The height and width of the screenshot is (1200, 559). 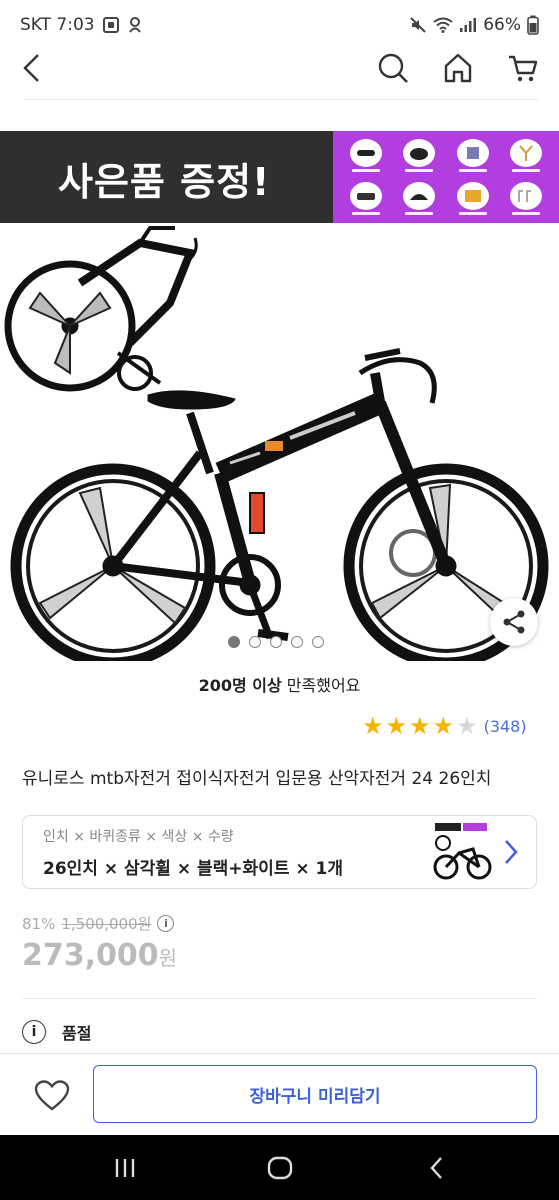 What do you see at coordinates (462, 851) in the screenshot?
I see `option-thumbnail` at bounding box center [462, 851].